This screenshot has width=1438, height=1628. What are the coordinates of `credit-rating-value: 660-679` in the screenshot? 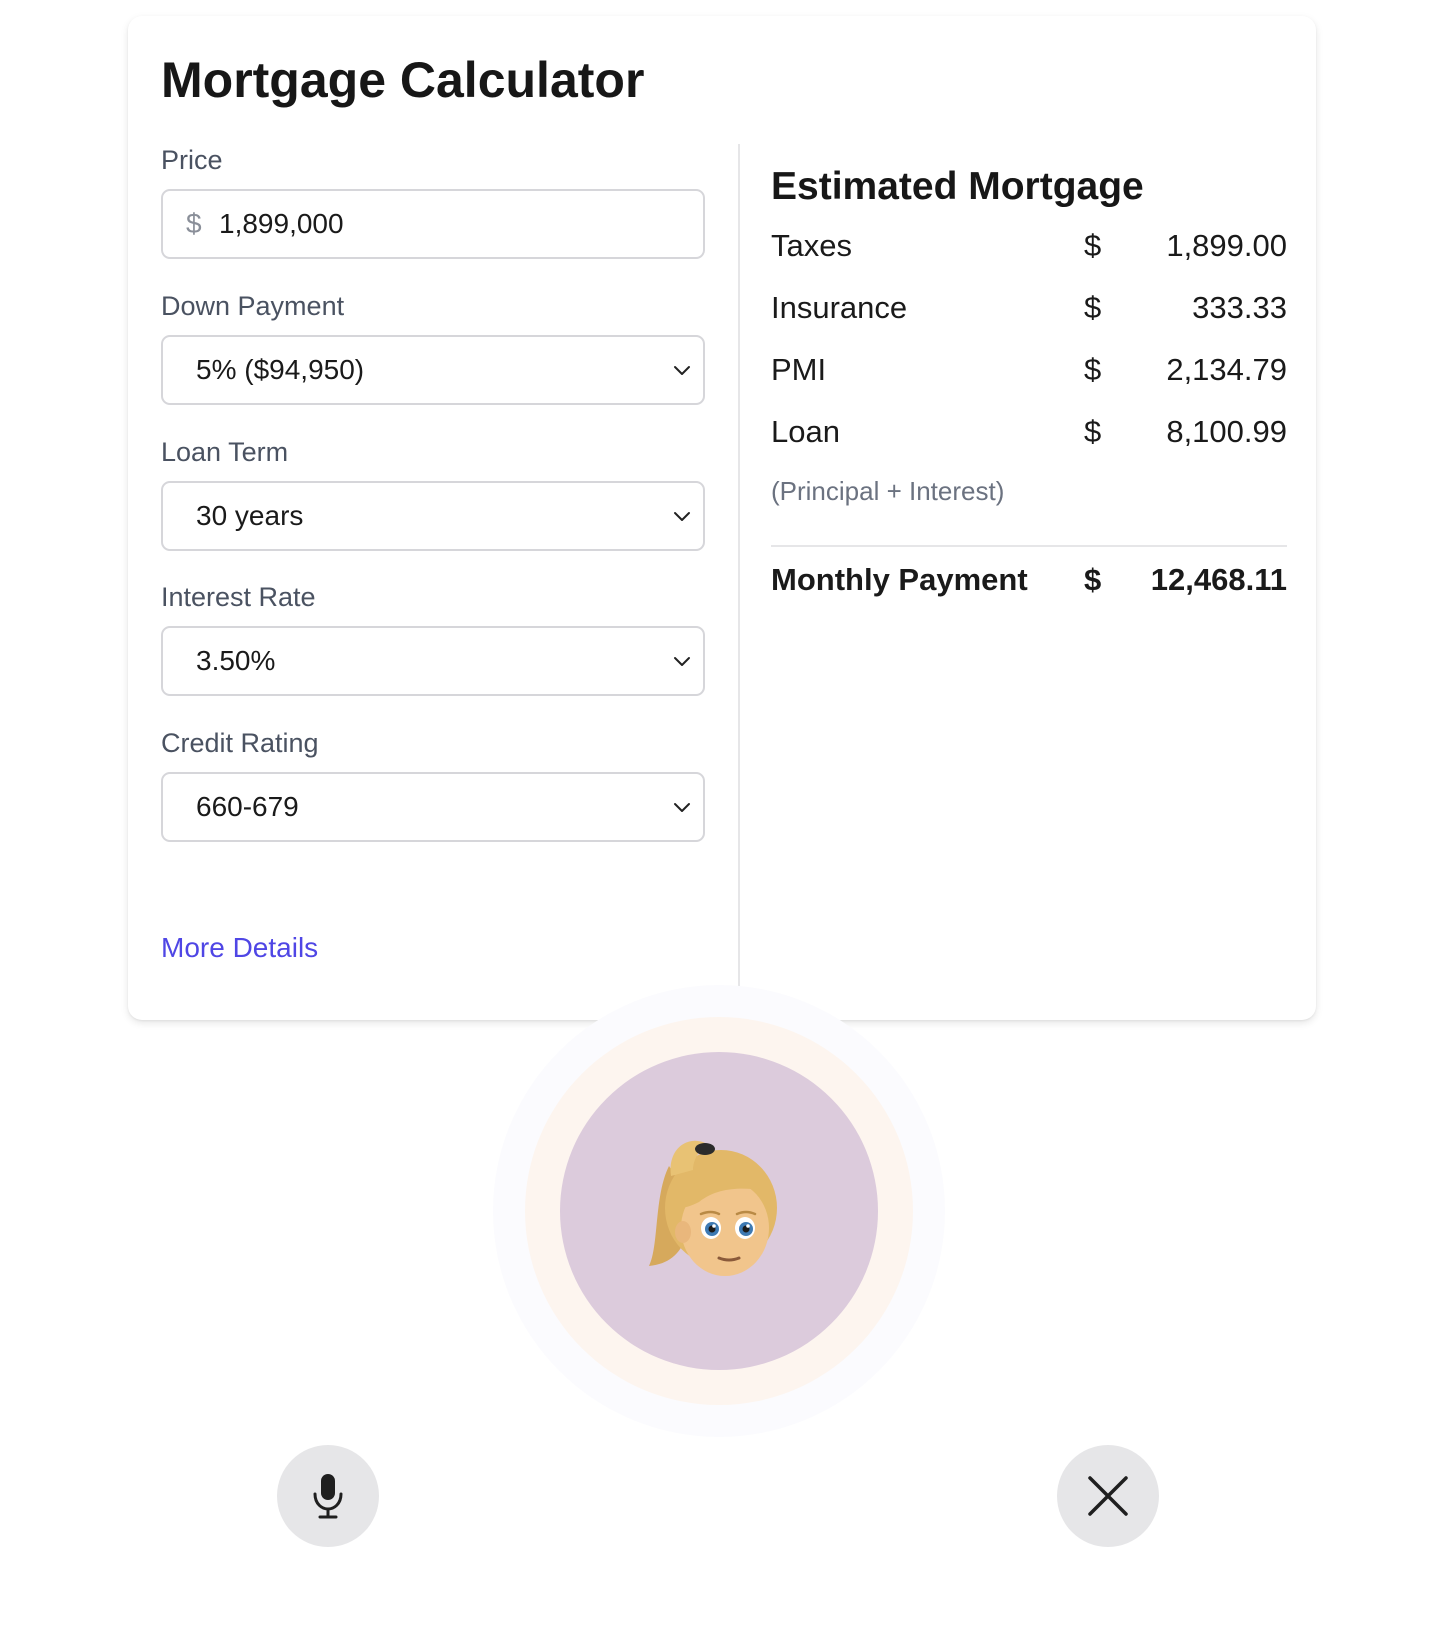 It's located at (247, 807).